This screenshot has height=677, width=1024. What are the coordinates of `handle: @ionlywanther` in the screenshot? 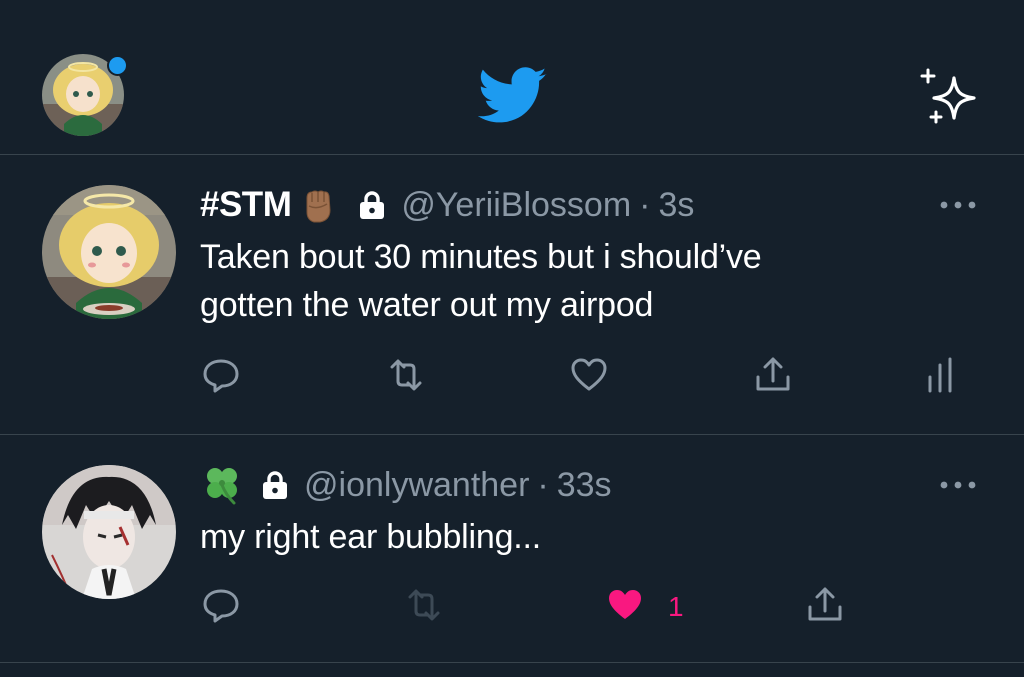 It's located at (416, 485).